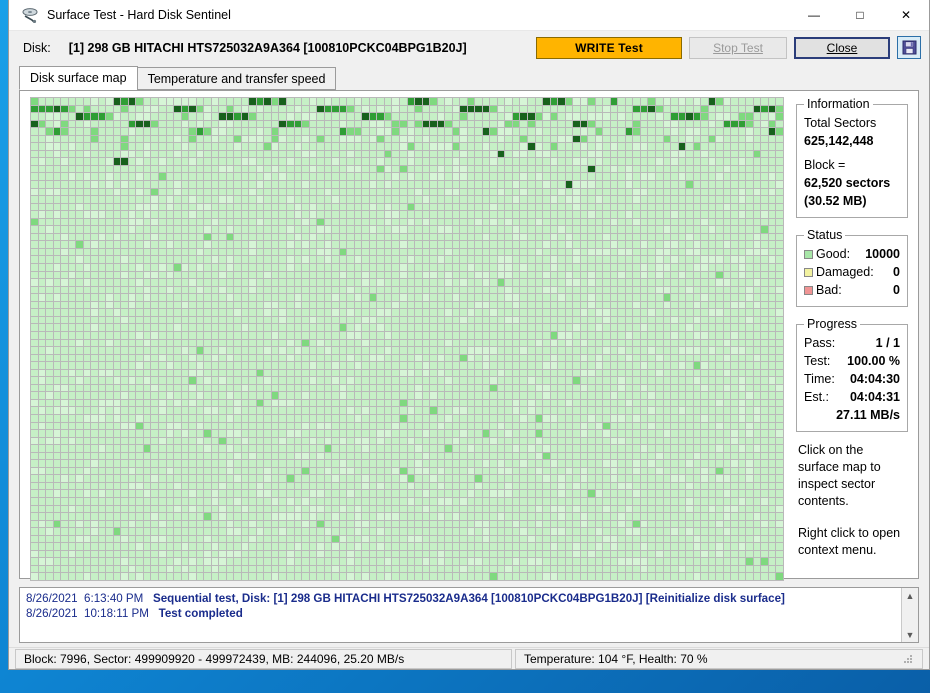 The image size is (930, 693). I want to click on progress-row-test: Test: 100.00 %, so click(852, 361).